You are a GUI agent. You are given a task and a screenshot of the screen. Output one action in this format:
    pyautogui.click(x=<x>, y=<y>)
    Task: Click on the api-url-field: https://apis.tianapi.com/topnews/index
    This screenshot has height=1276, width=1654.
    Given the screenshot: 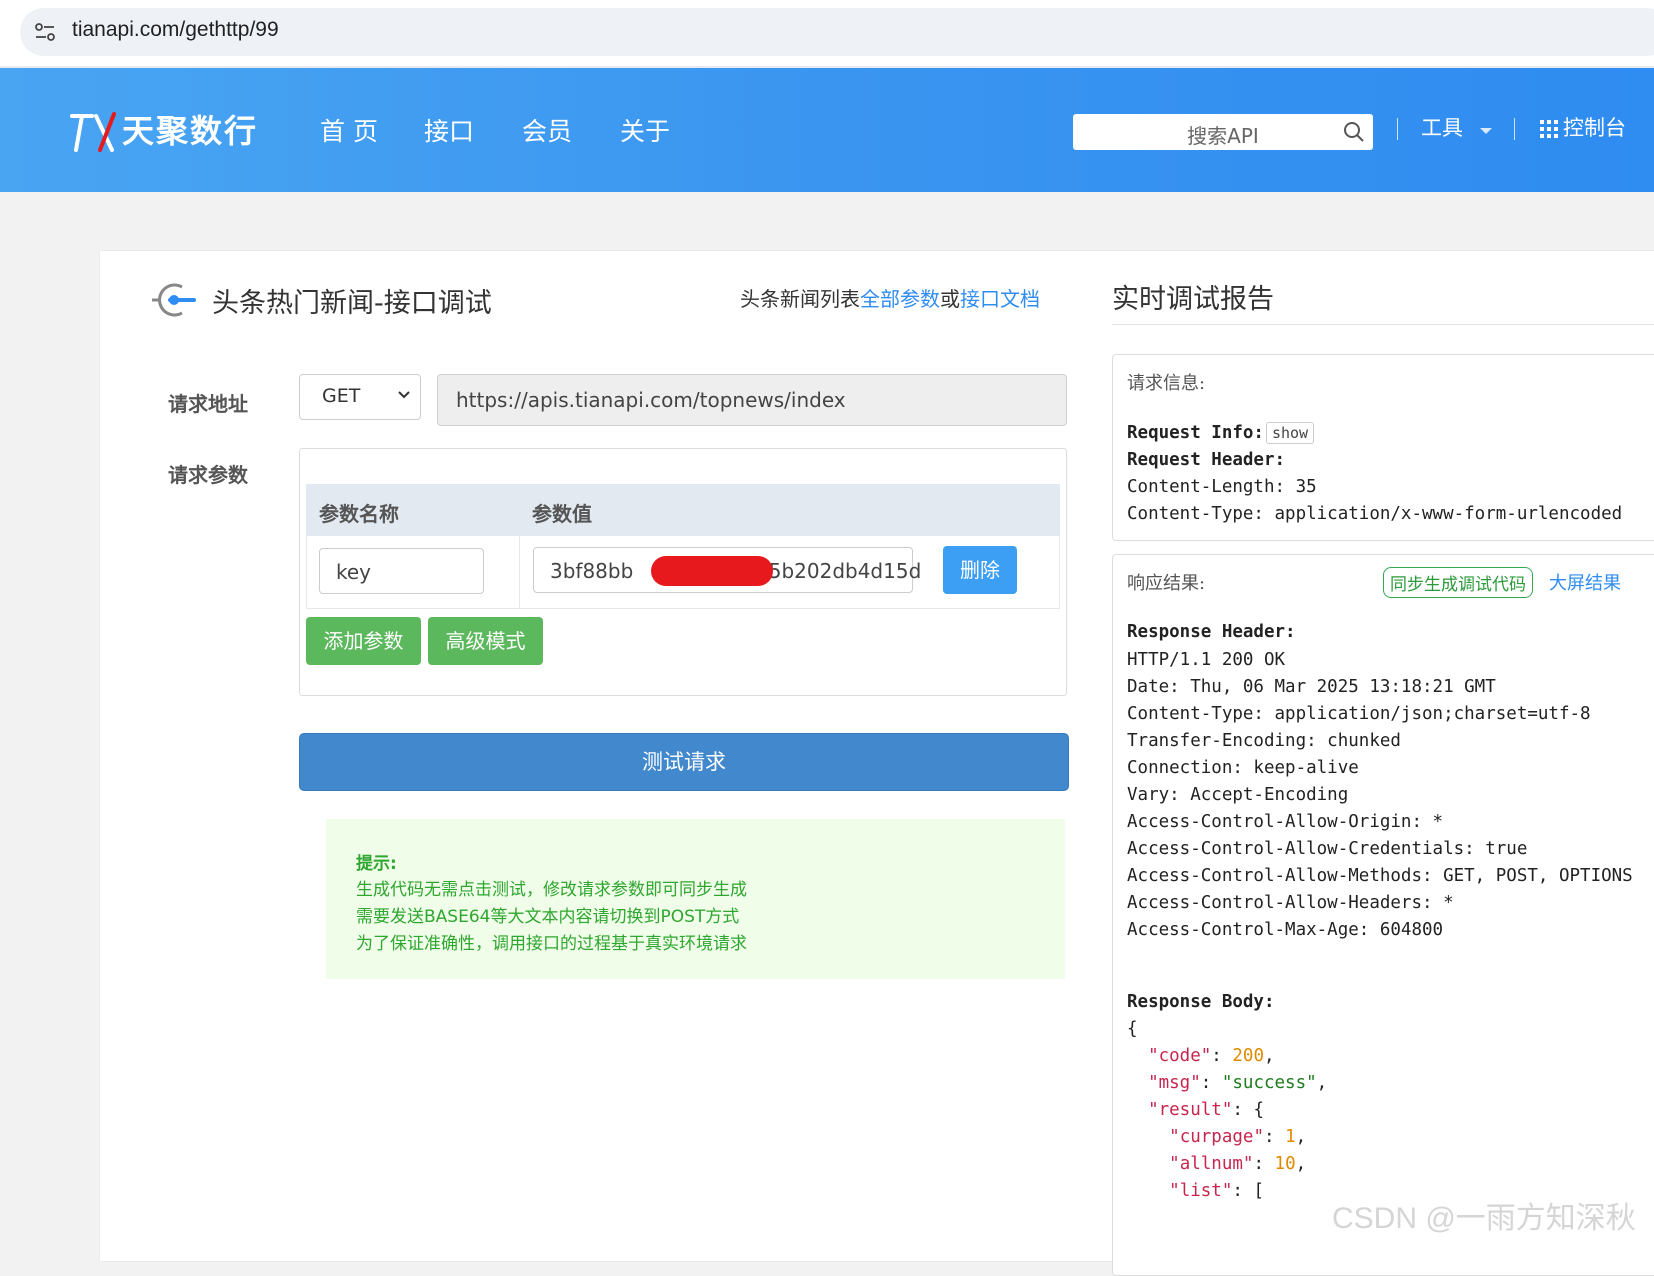 What is the action you would take?
    pyautogui.click(x=752, y=400)
    